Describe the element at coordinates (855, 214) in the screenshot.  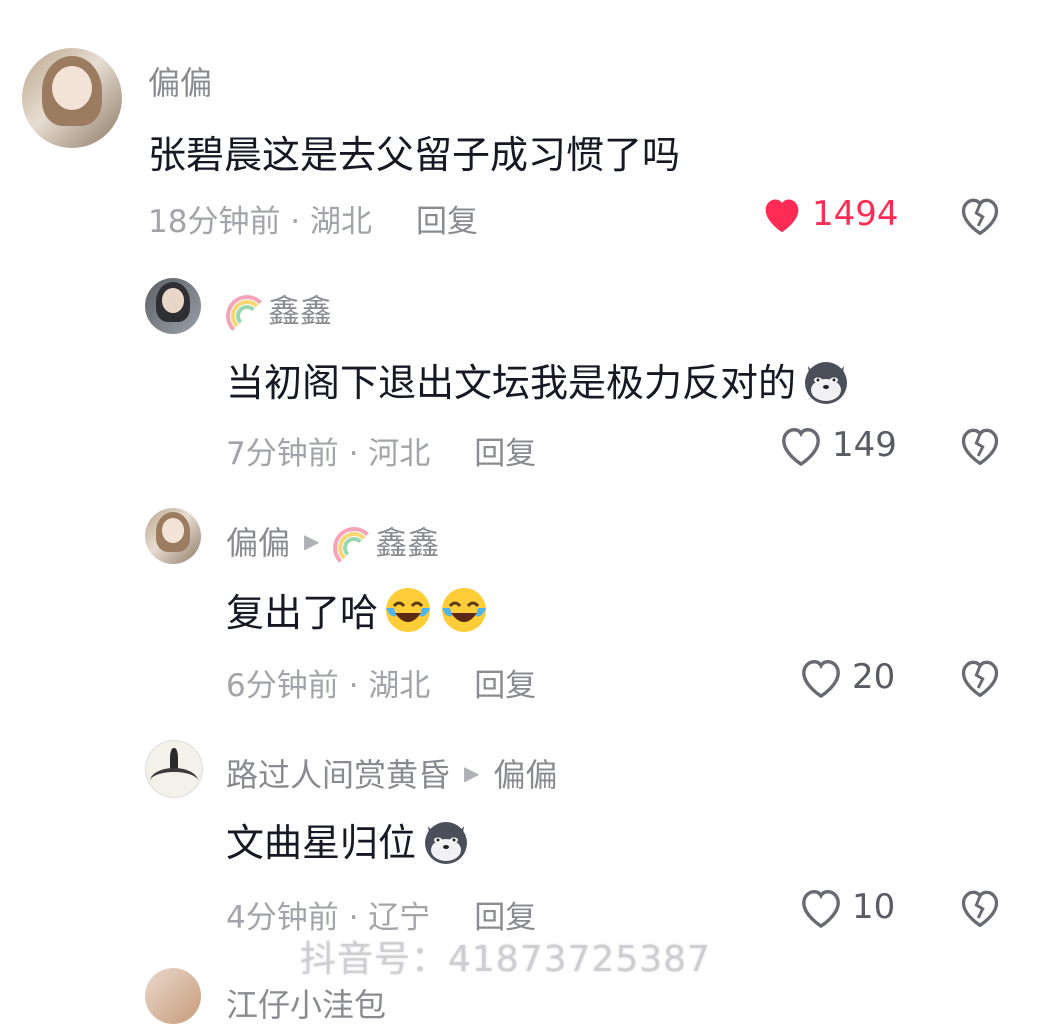
I see `like-count: 1494` at that location.